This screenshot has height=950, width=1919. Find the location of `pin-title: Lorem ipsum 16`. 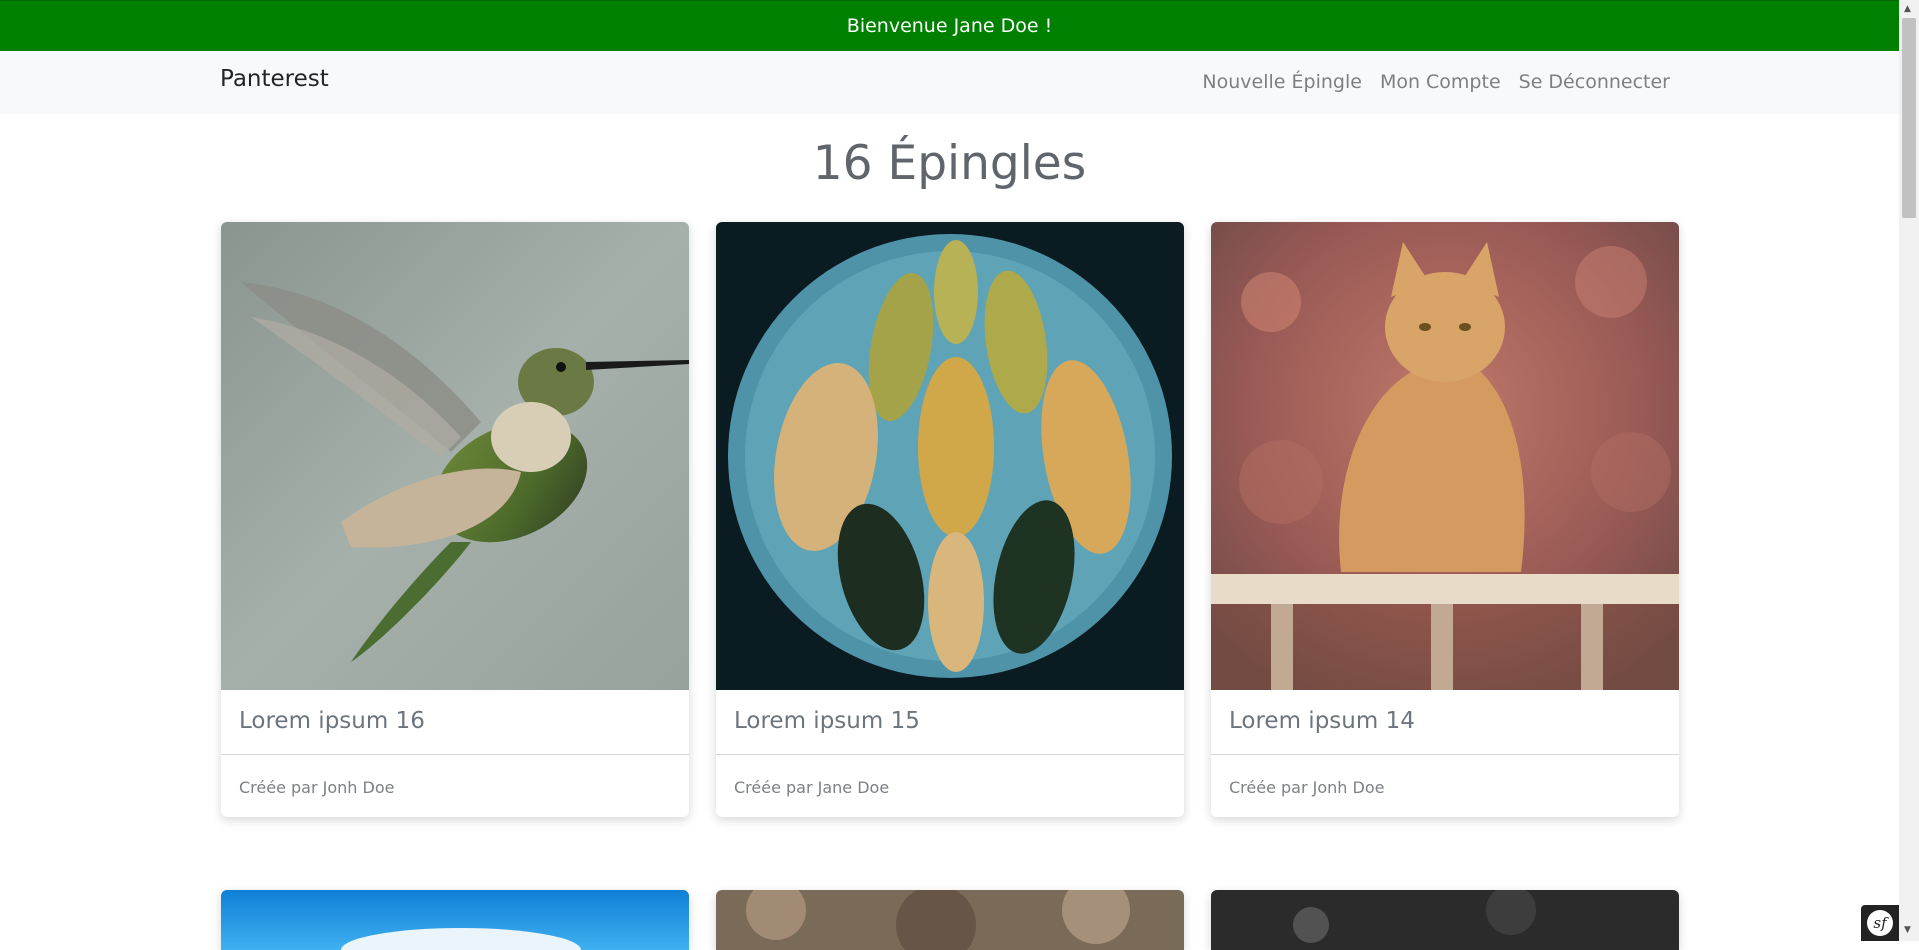

pin-title: Lorem ipsum 16 is located at coordinates (332, 721).